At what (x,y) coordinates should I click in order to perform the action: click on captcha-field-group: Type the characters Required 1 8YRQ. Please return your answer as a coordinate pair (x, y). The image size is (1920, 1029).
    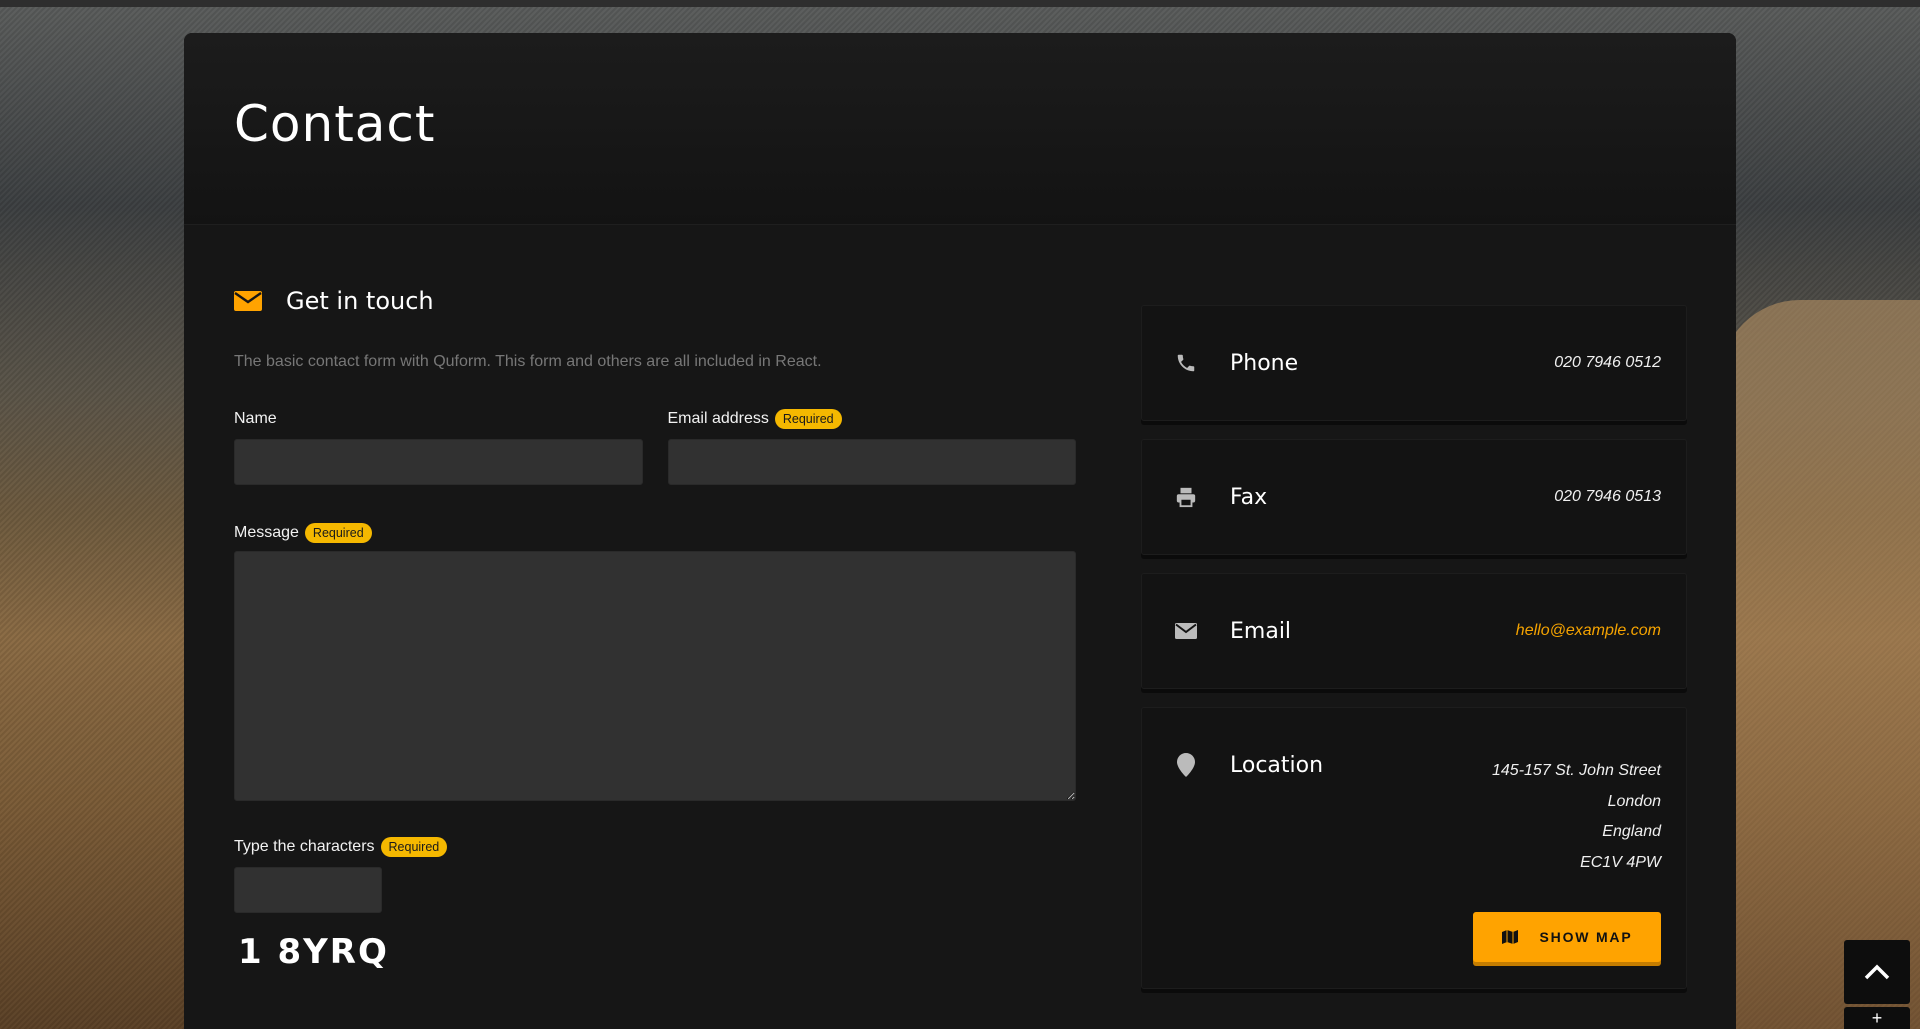
    Looking at the image, I should click on (655, 906).